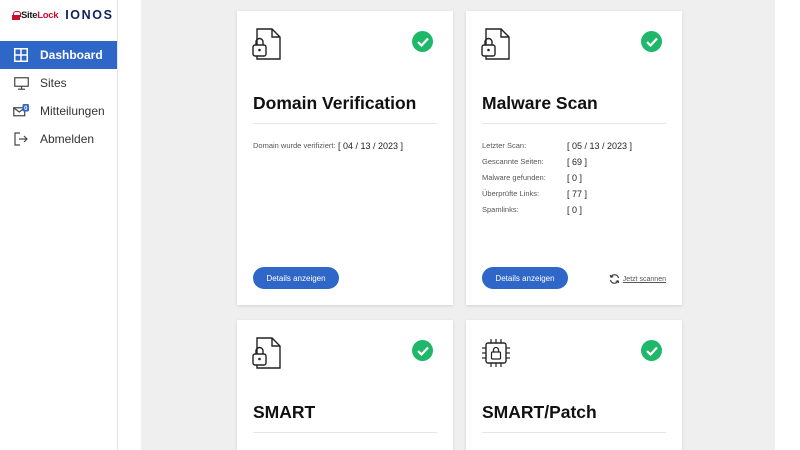 The height and width of the screenshot is (450, 800). What do you see at coordinates (540, 103) in the screenshot?
I see `card-title: Malware Scan` at bounding box center [540, 103].